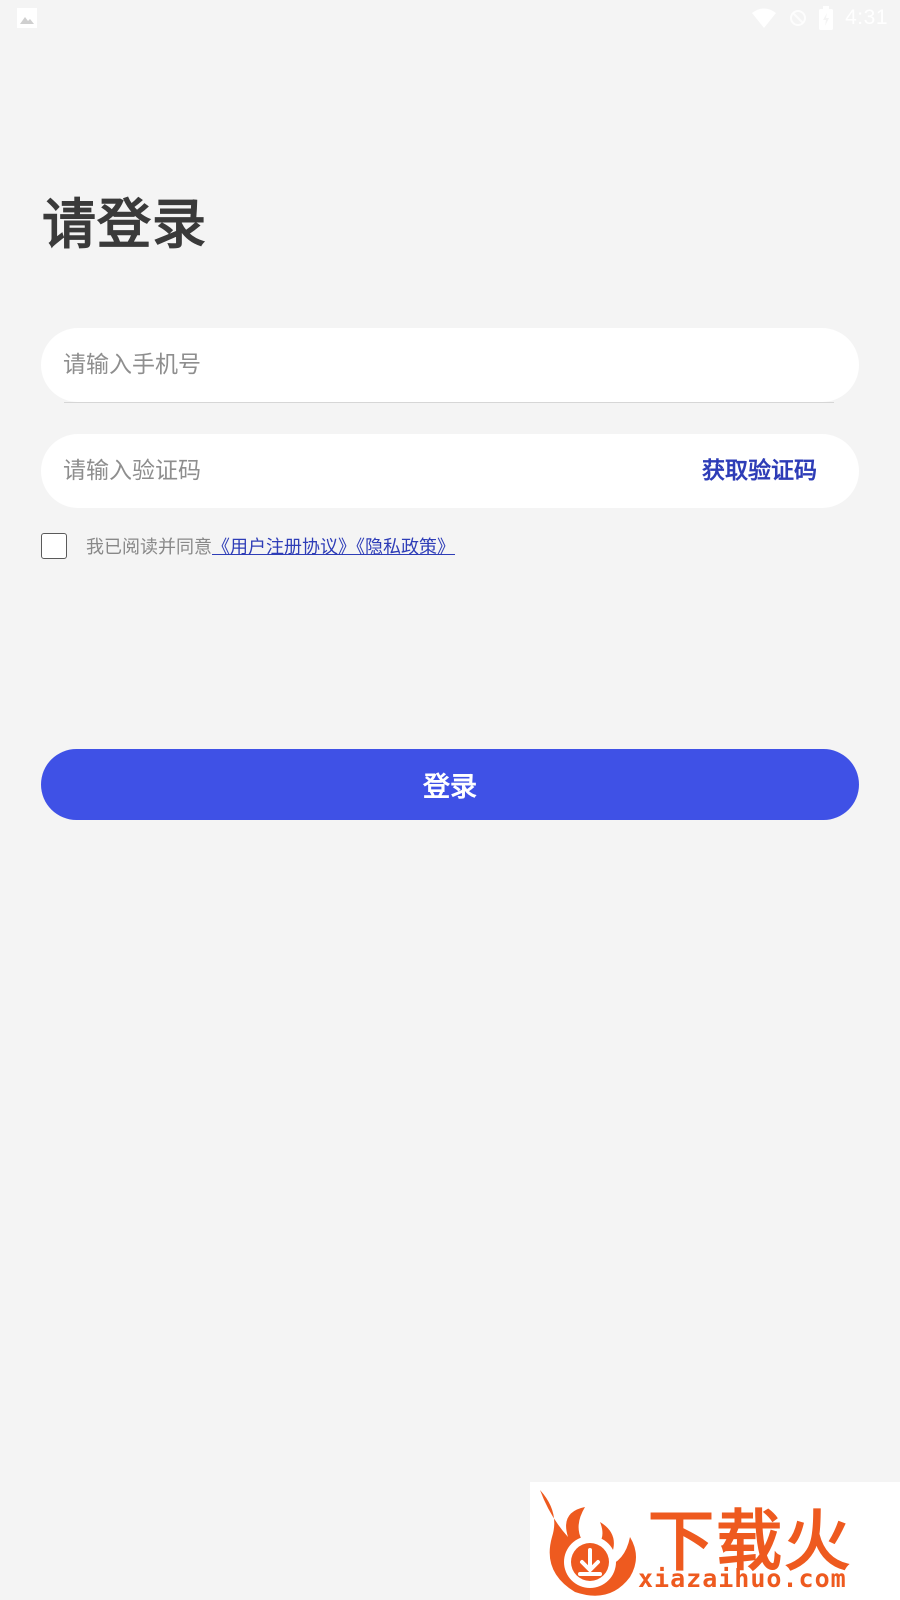  I want to click on battery-icon, so click(826, 18).